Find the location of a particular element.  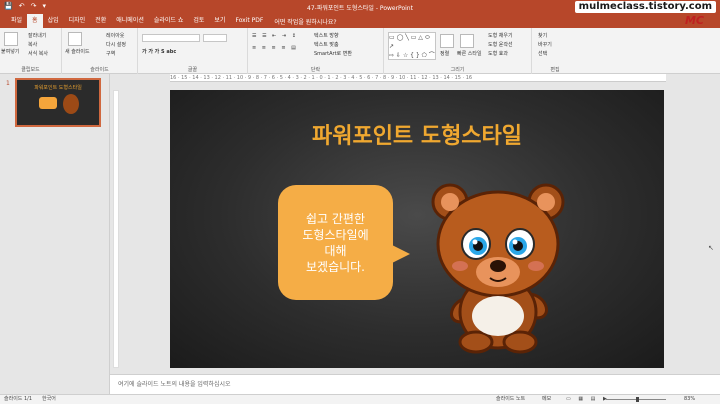

smartart-button: SmartArt로 변환 is located at coordinates (333, 53).